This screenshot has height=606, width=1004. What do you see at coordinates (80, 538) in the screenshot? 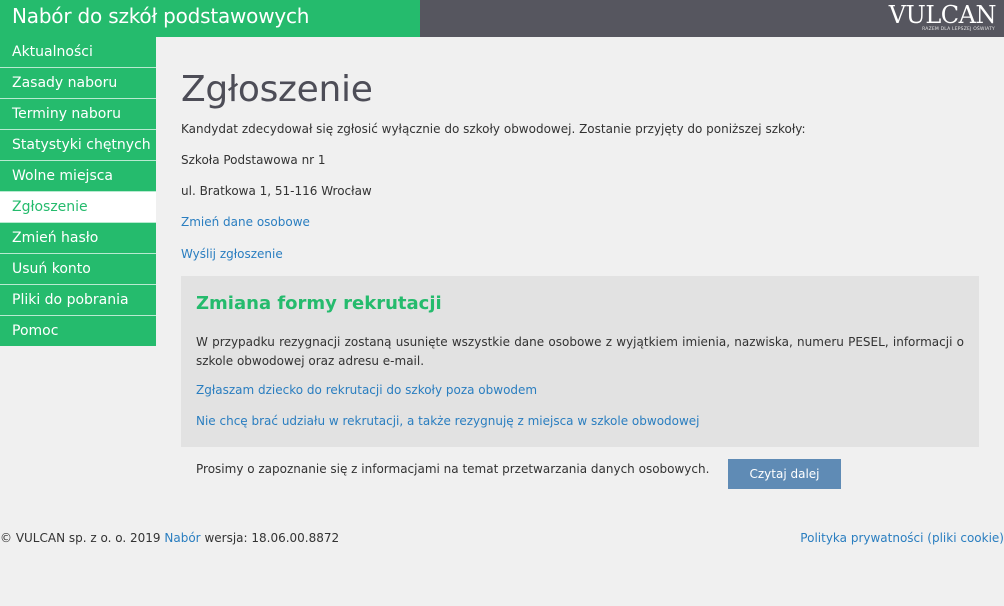
I see `copyright-text: © VULCAN sp. z o. o. 2019` at bounding box center [80, 538].